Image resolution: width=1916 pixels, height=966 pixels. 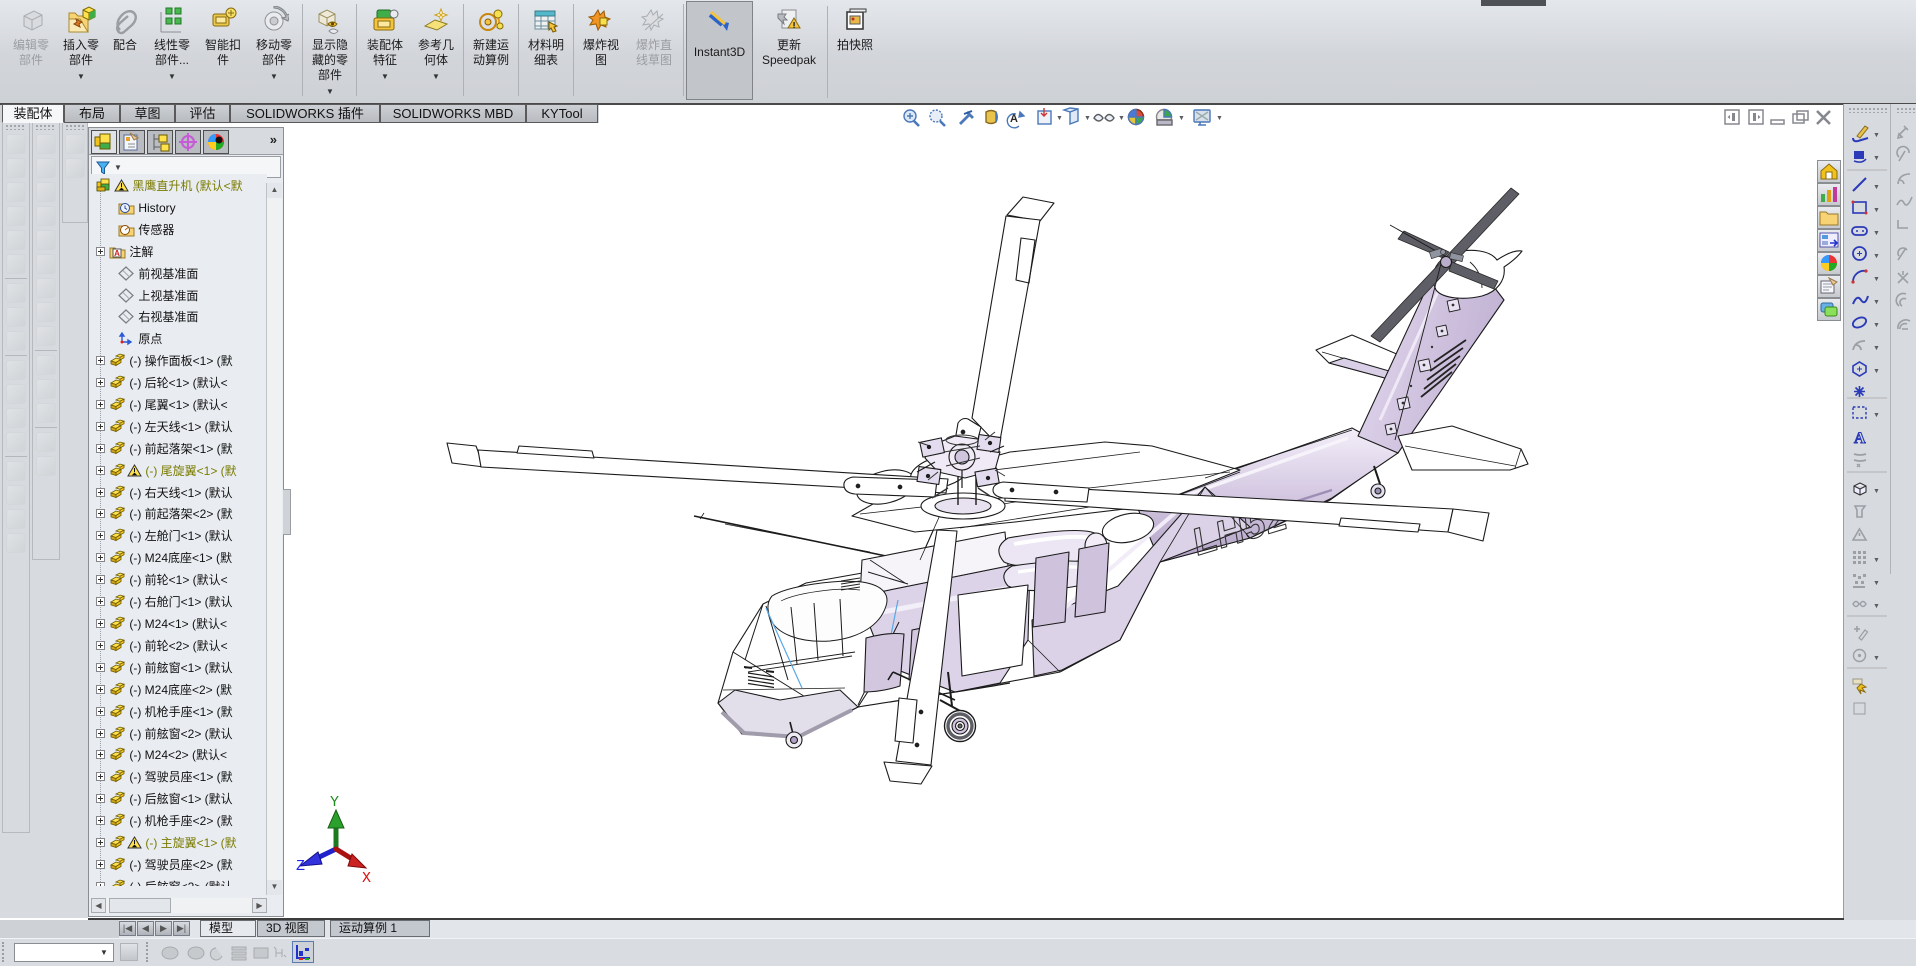 What do you see at coordinates (366, 878) in the screenshot?
I see `svg-text: X` at bounding box center [366, 878].